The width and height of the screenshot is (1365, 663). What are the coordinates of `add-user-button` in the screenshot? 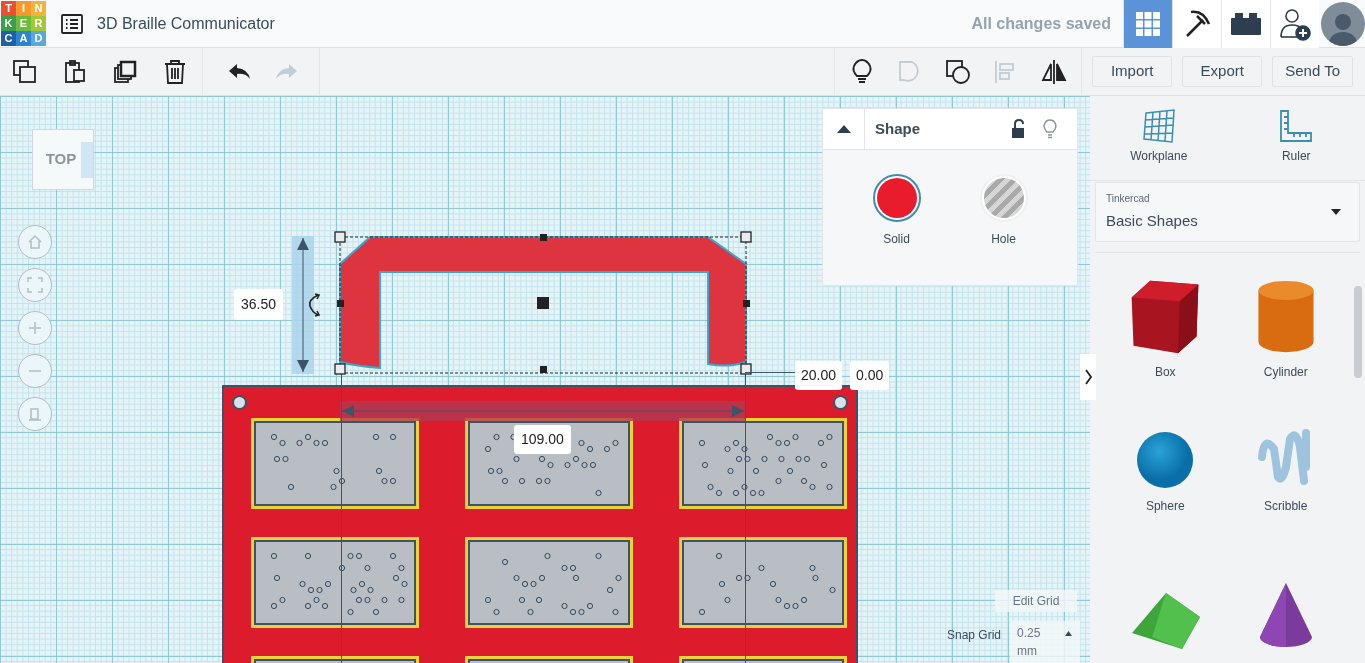 It's located at (1294, 24).